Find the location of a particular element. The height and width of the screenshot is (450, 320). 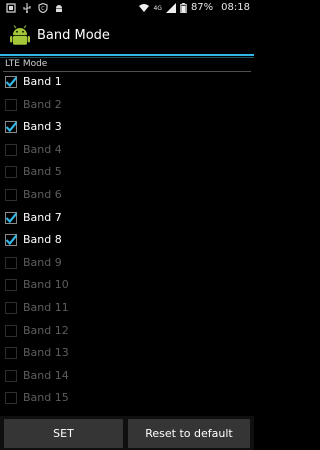

band-item: Band 2 is located at coordinates (127, 105).